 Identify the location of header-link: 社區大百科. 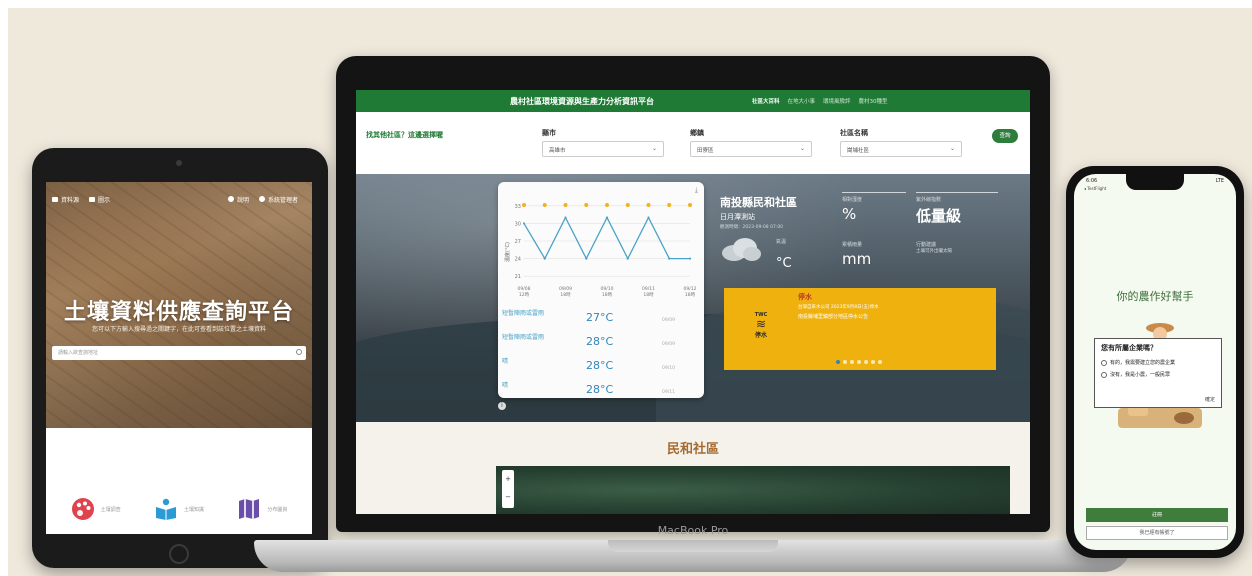
(766, 101).